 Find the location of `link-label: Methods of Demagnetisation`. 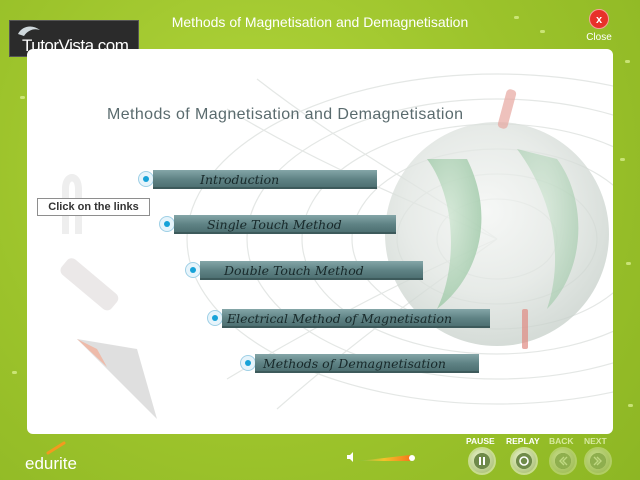

link-label: Methods of Demagnetisation is located at coordinates (354, 363).